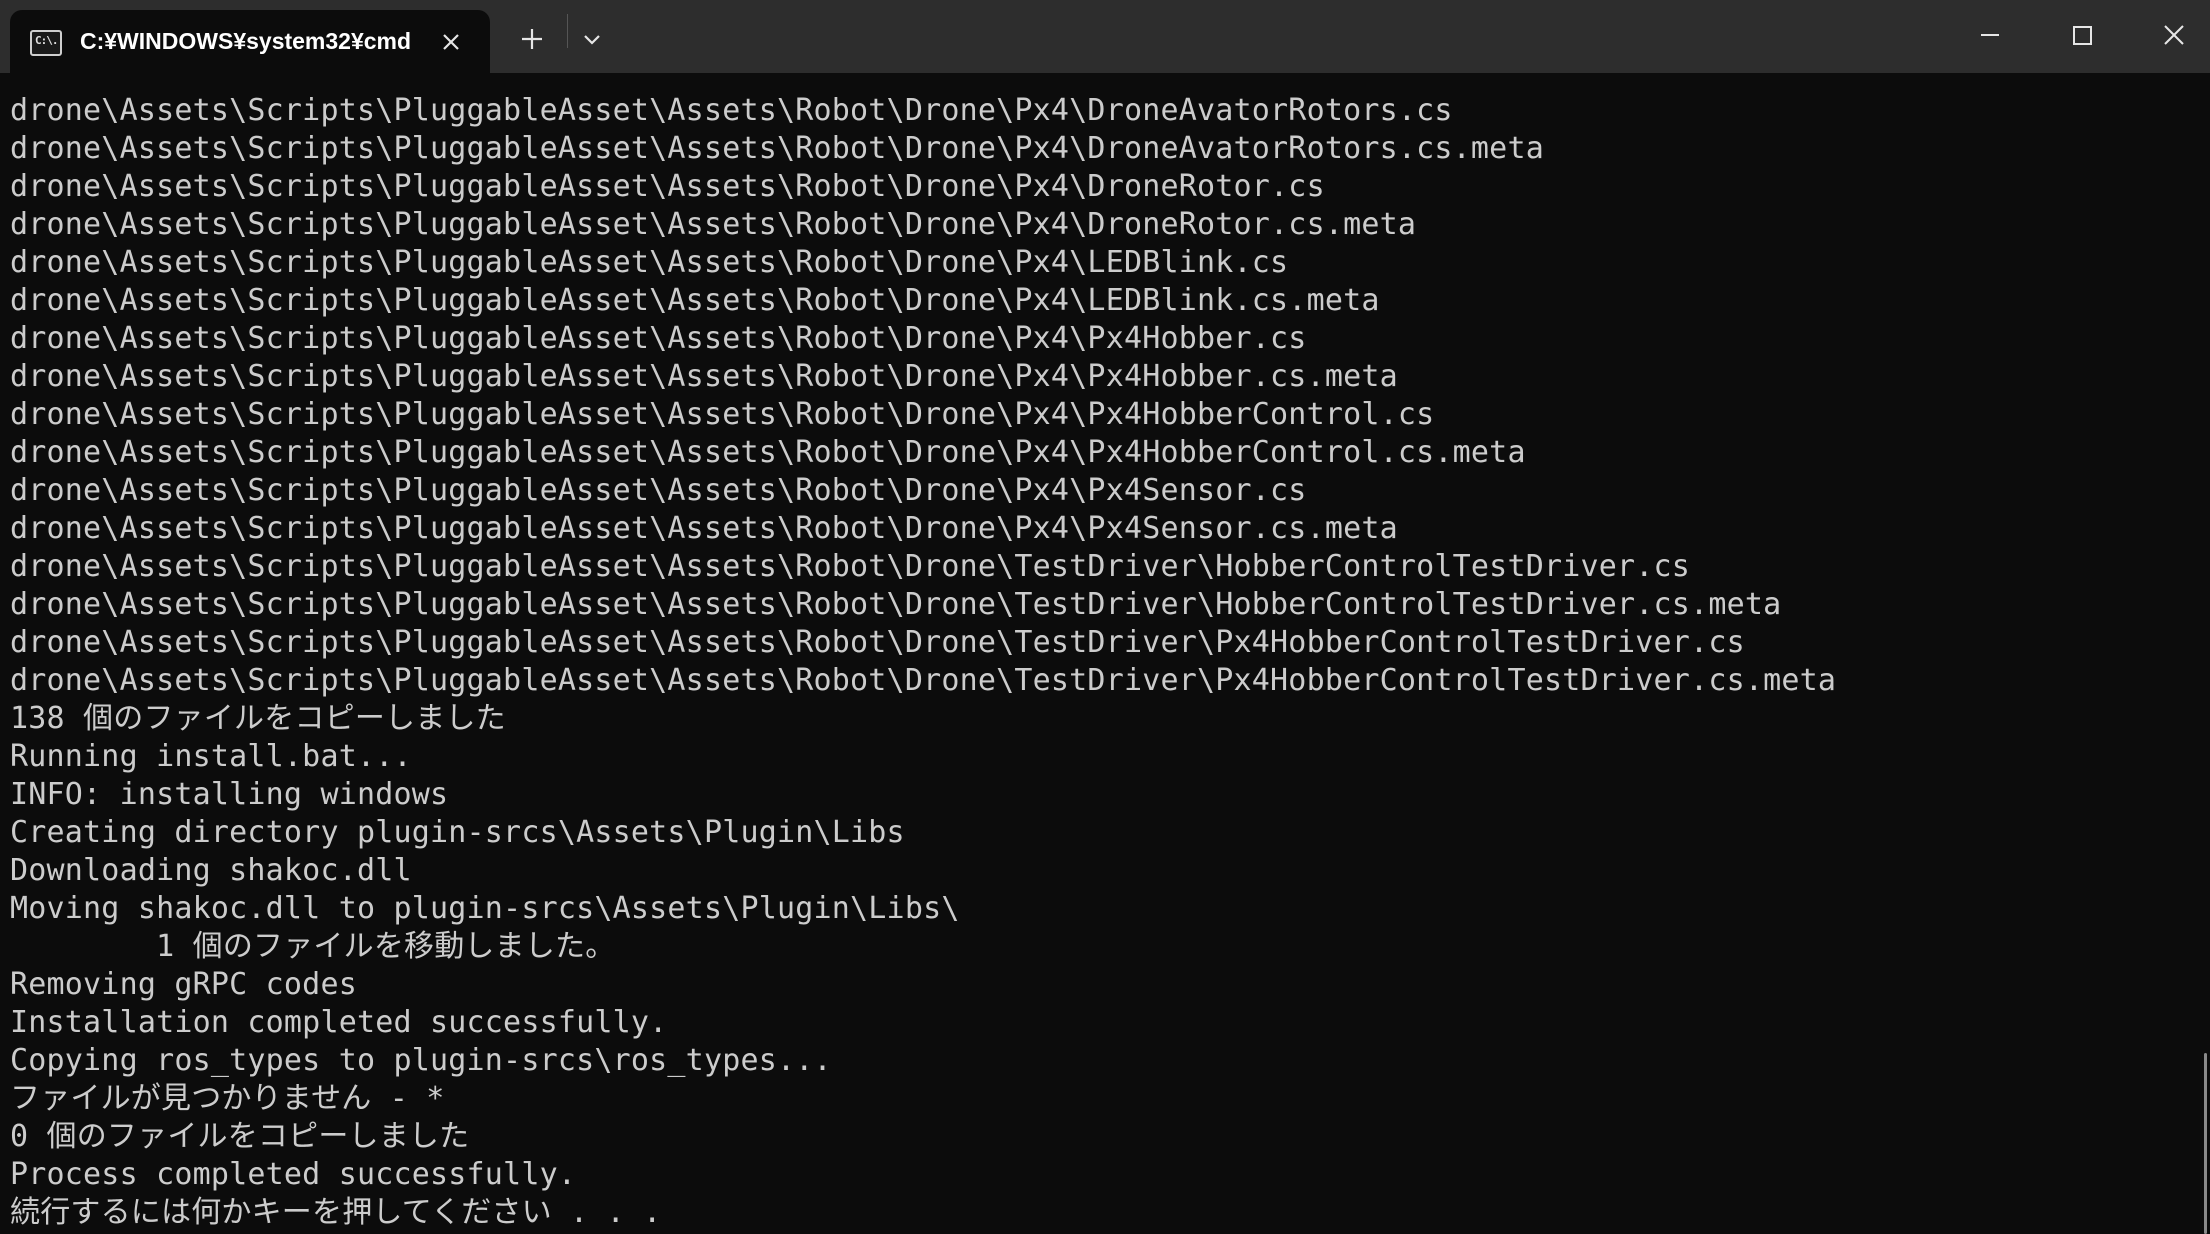 The height and width of the screenshot is (1234, 2210). Describe the element at coordinates (532, 39) in the screenshot. I see `new-tab-icon` at that location.